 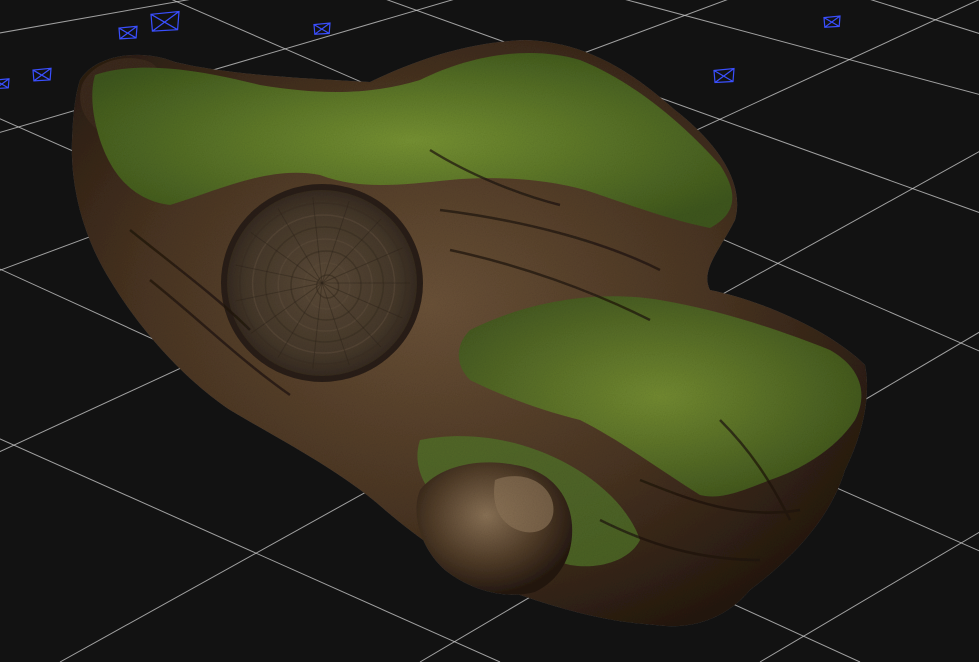 What do you see at coordinates (494, 528) in the screenshot?
I see `front-knot` at bounding box center [494, 528].